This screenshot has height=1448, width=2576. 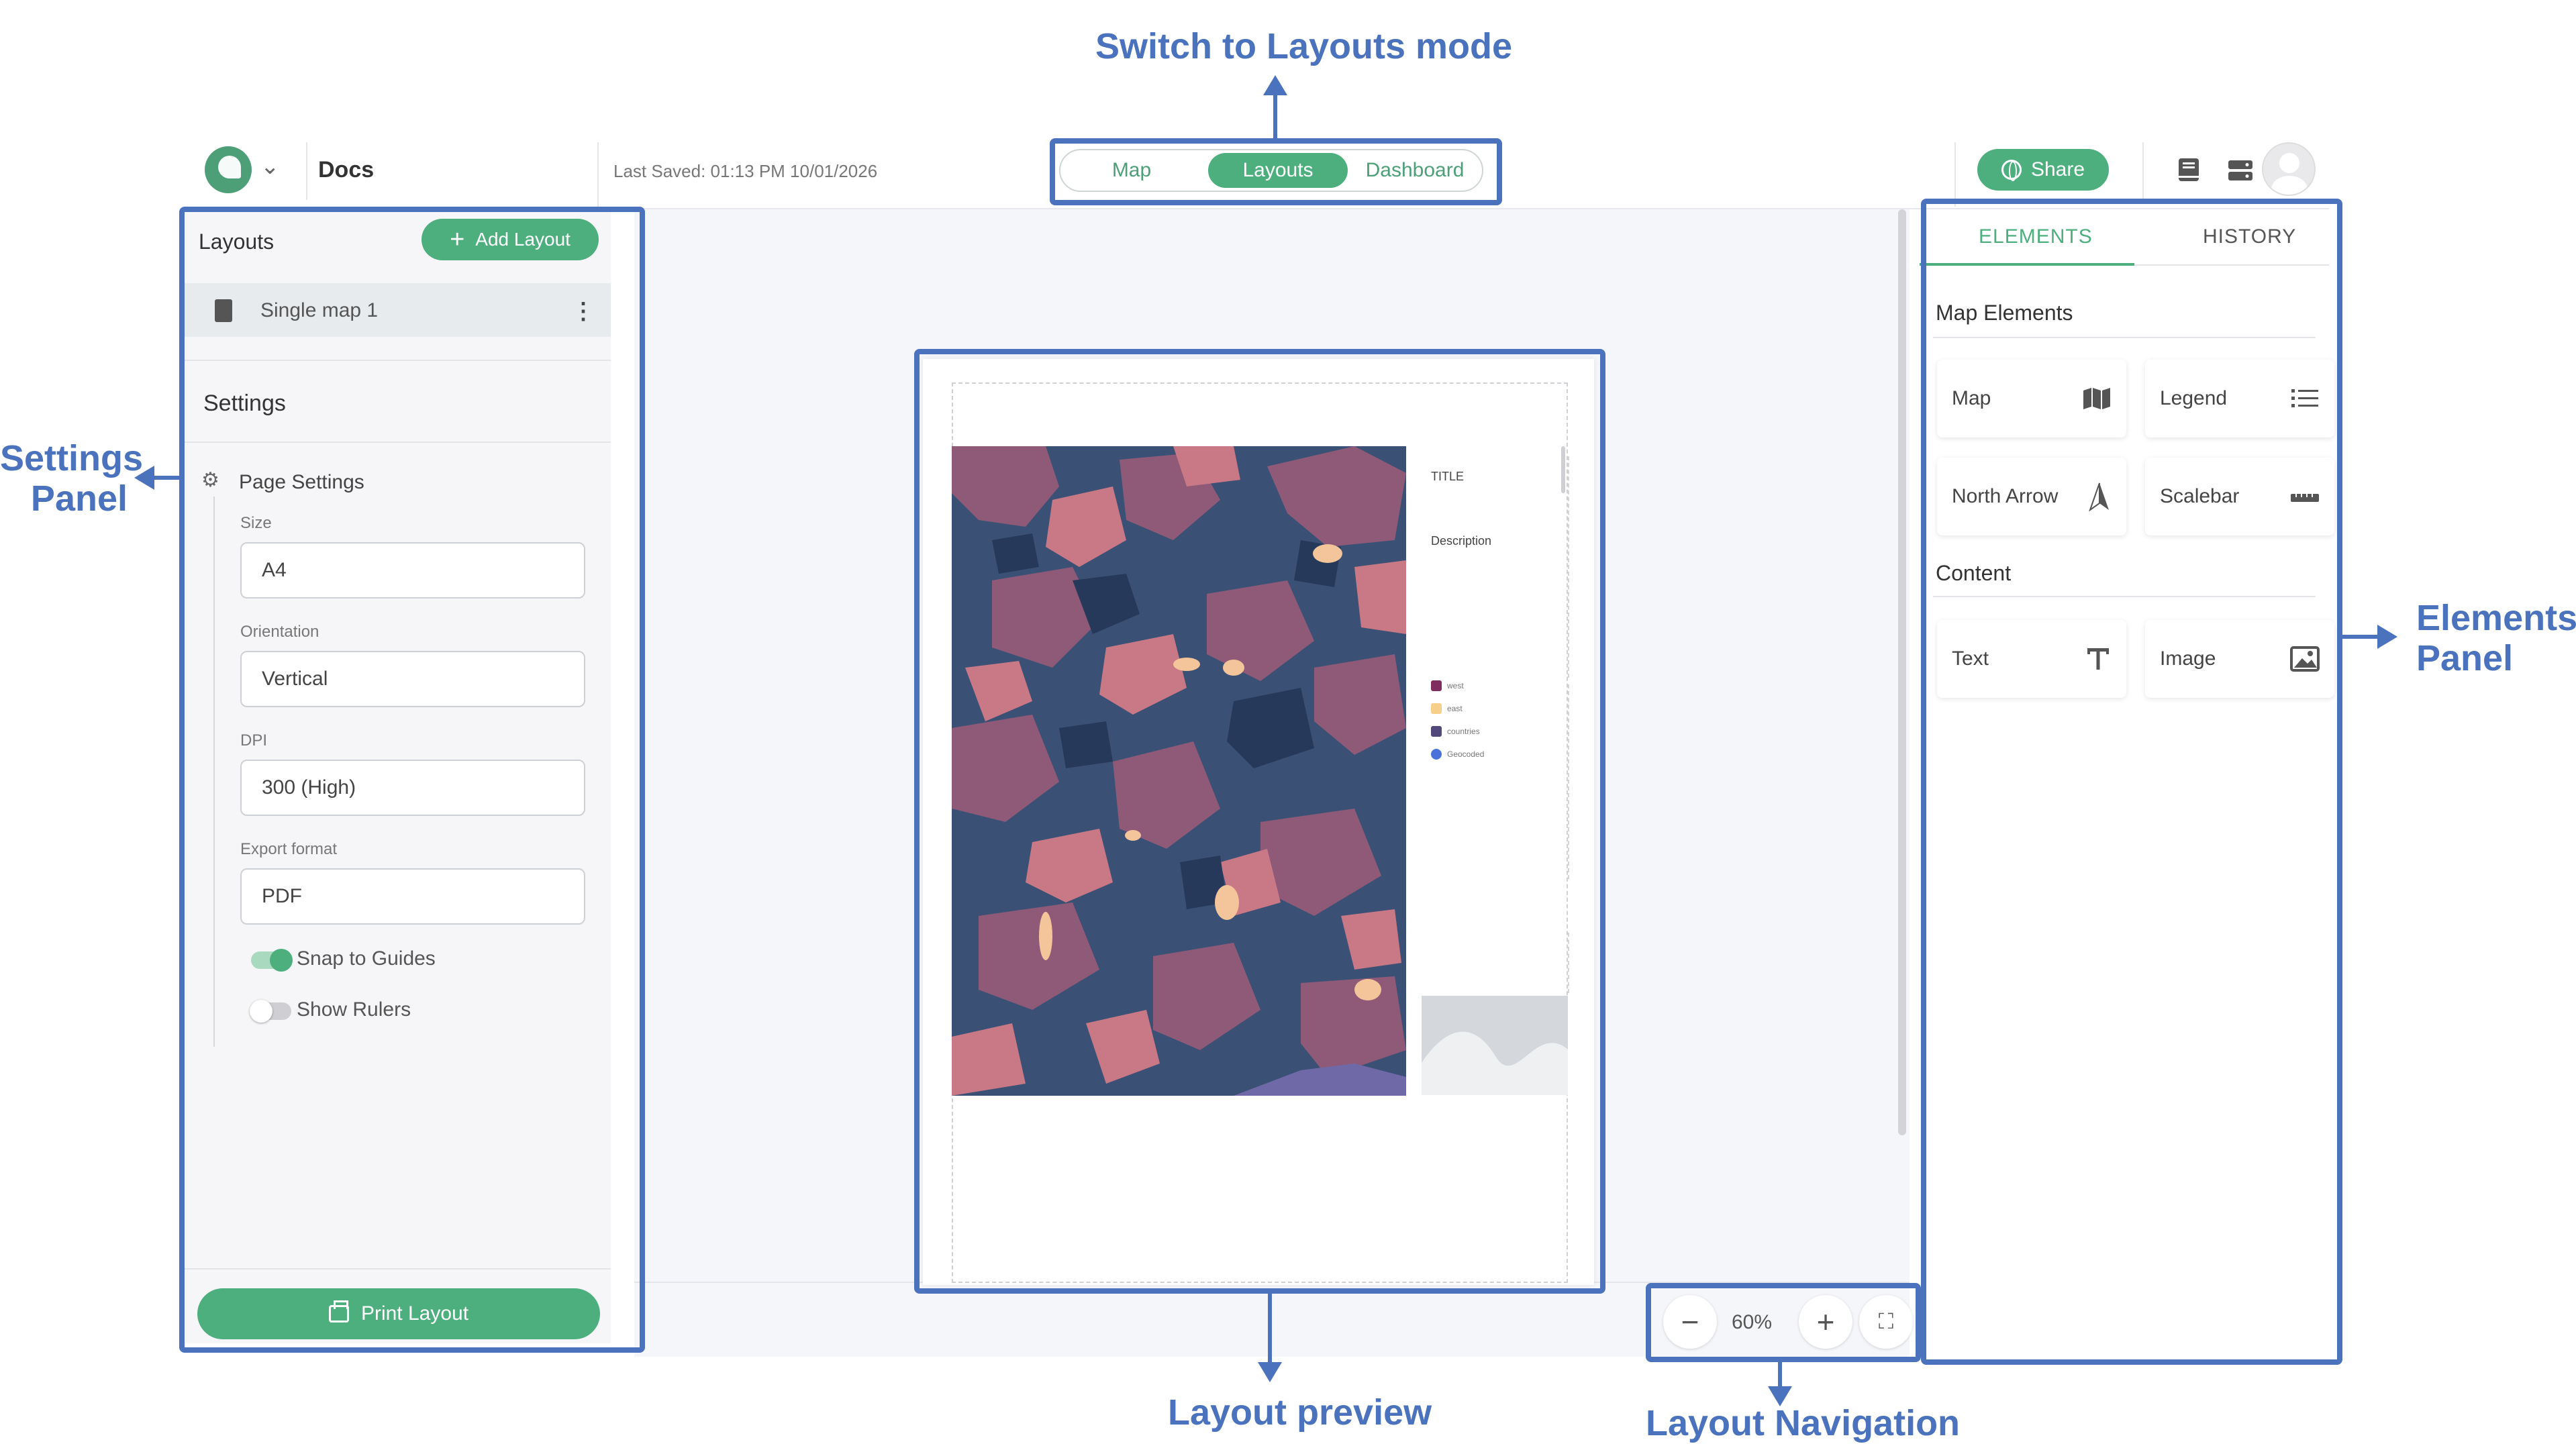 I want to click on annotation-elements-line1: Elements, so click(x=2496, y=618).